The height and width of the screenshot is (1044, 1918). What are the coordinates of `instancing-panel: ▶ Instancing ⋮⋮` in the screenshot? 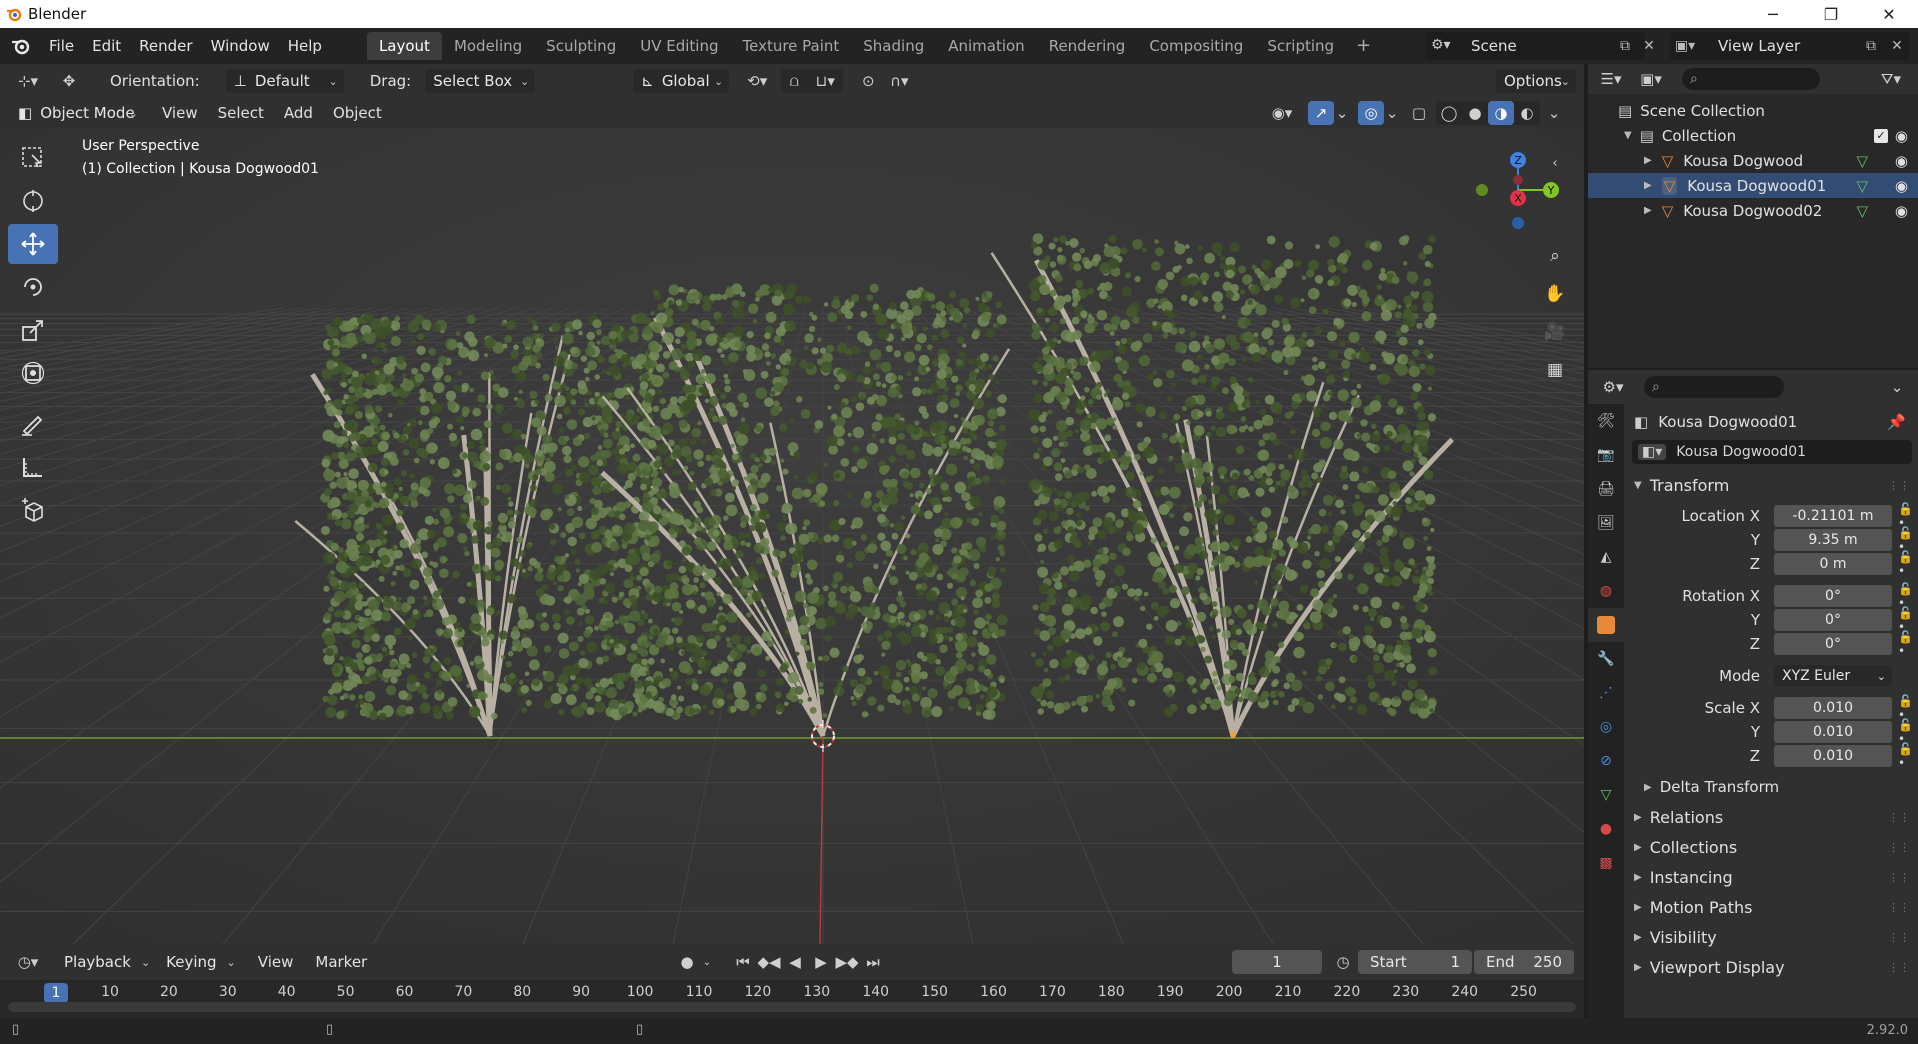 It's located at (1771, 877).